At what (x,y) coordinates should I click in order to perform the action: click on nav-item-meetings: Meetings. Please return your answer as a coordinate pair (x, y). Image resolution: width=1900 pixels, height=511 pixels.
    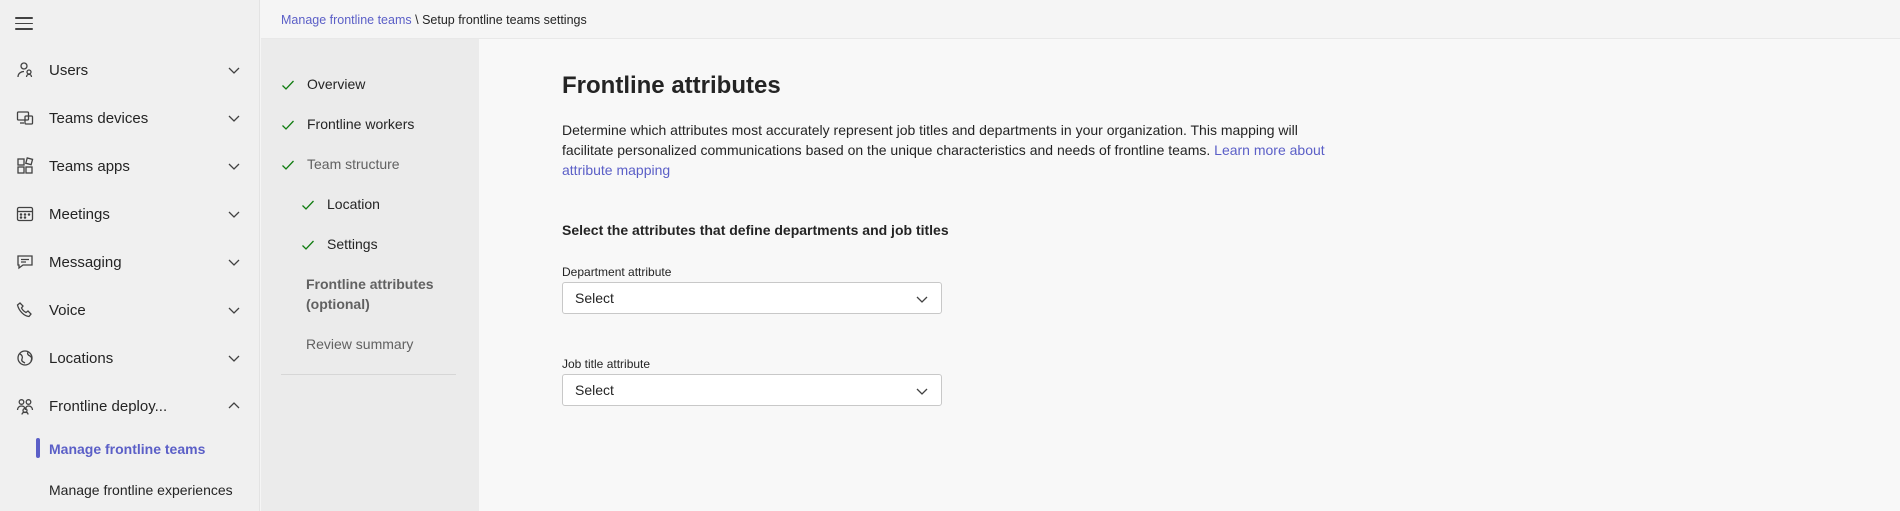
    Looking at the image, I should click on (129, 214).